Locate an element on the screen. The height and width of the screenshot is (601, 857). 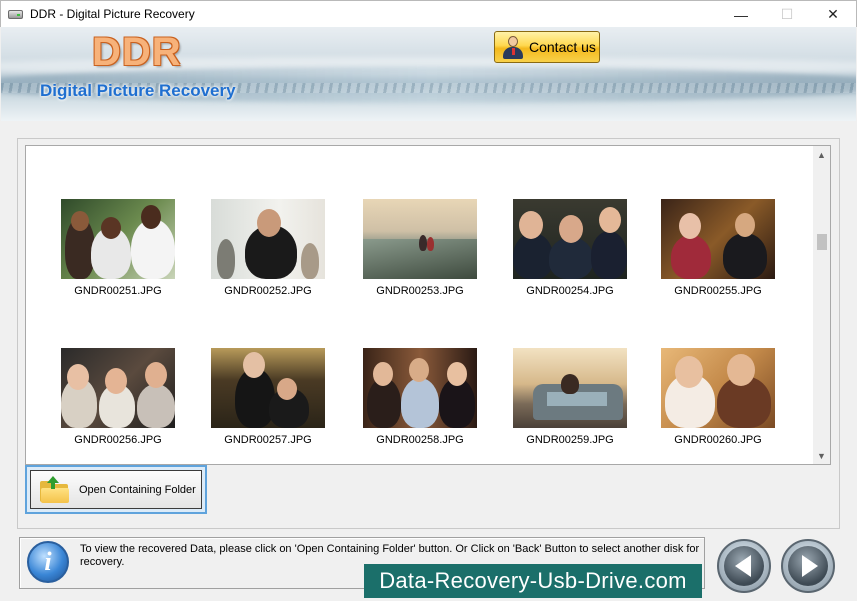
thumbnail-item: GNDR00257.JPG is located at coordinates (268, 397).